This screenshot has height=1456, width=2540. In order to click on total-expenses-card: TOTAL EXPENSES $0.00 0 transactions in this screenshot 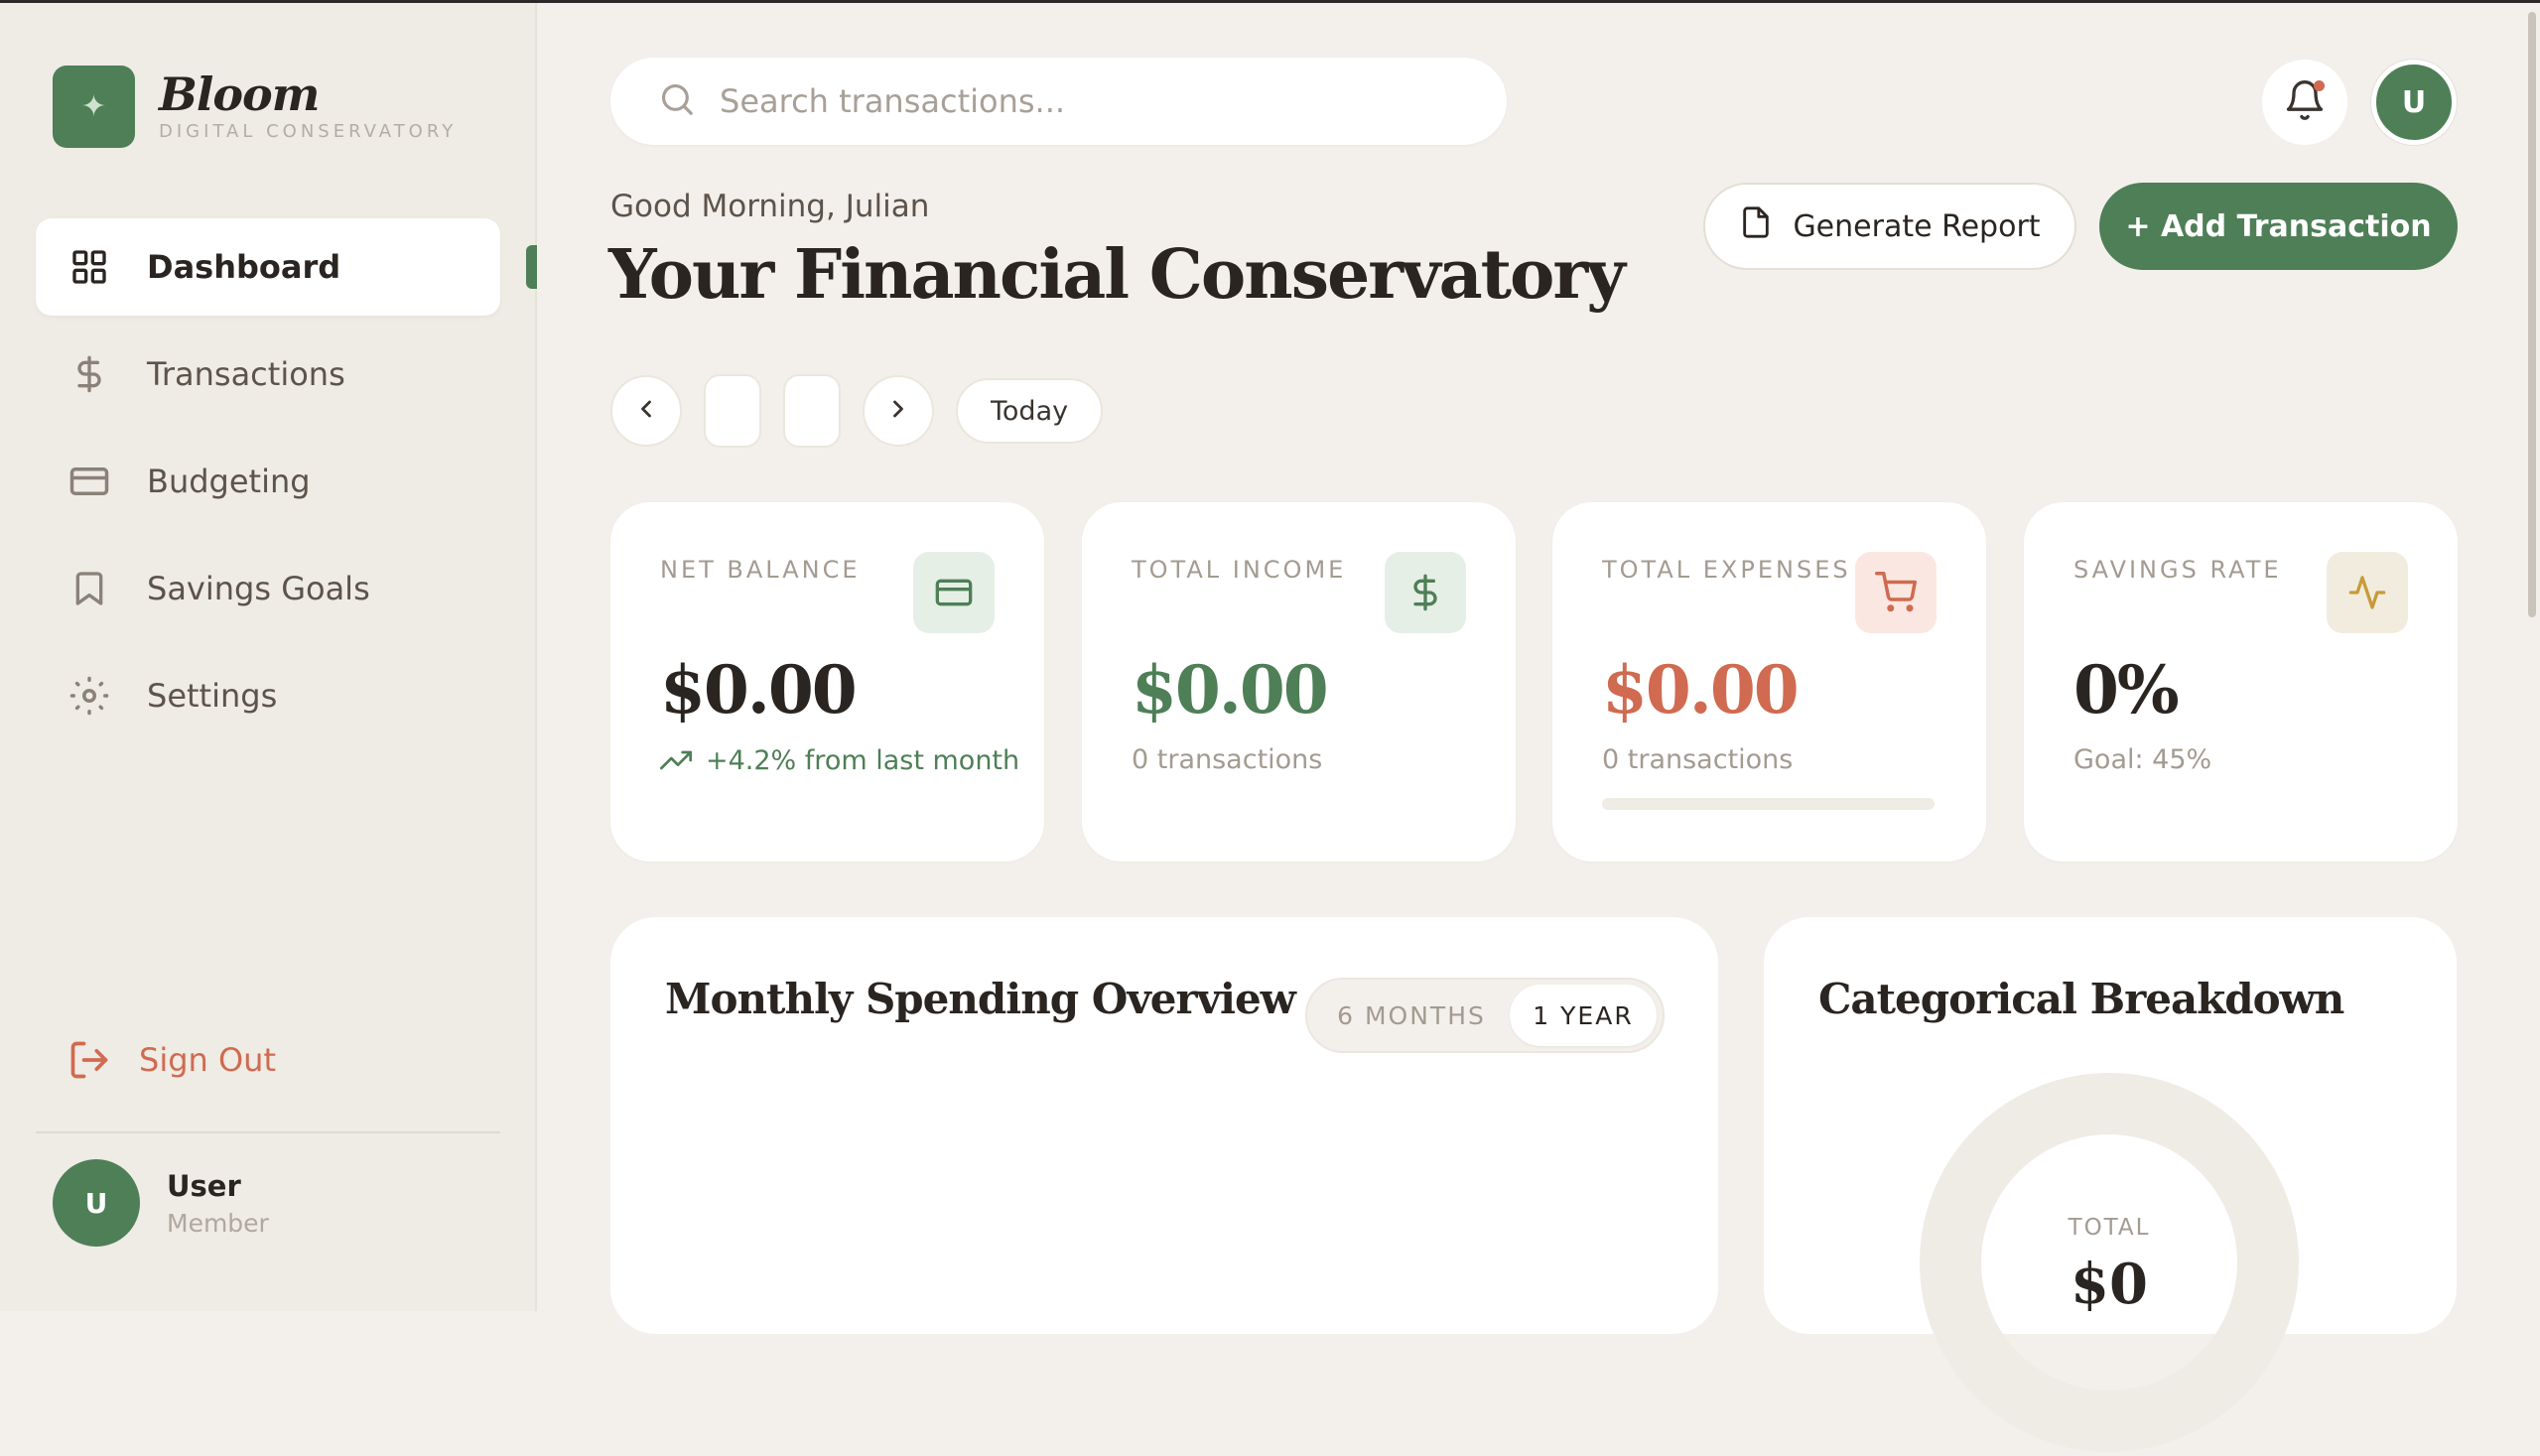, I will do `click(1769, 681)`.